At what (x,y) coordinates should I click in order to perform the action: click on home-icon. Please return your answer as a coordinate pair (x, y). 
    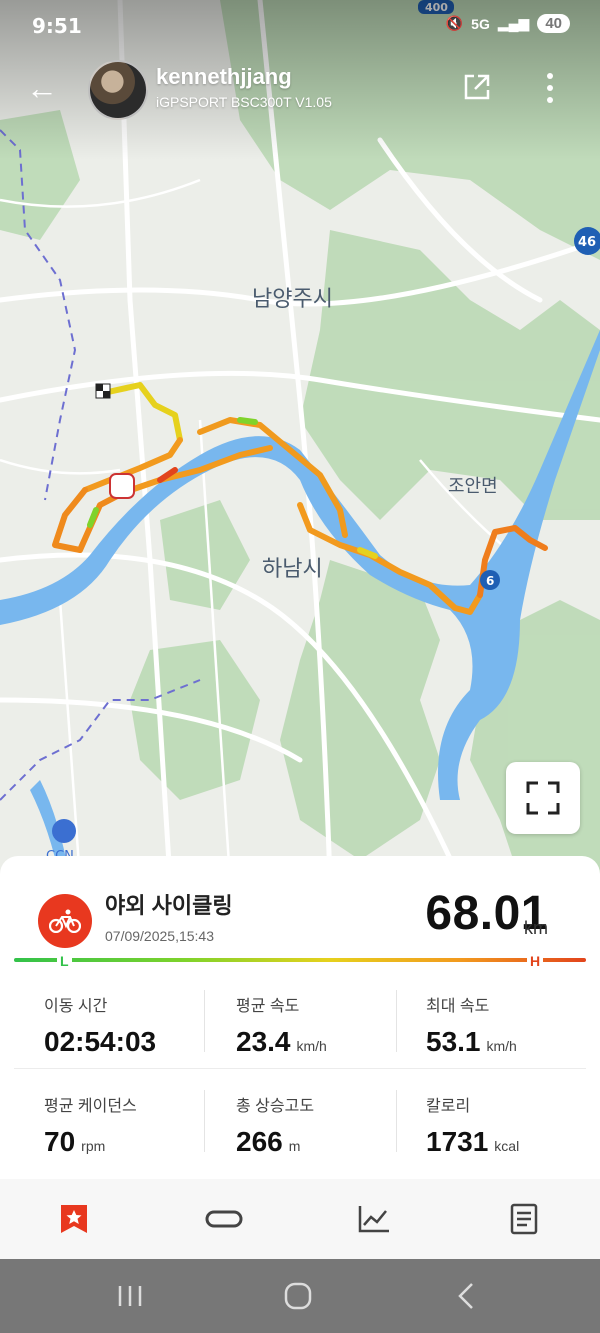
    Looking at the image, I should click on (298, 1296).